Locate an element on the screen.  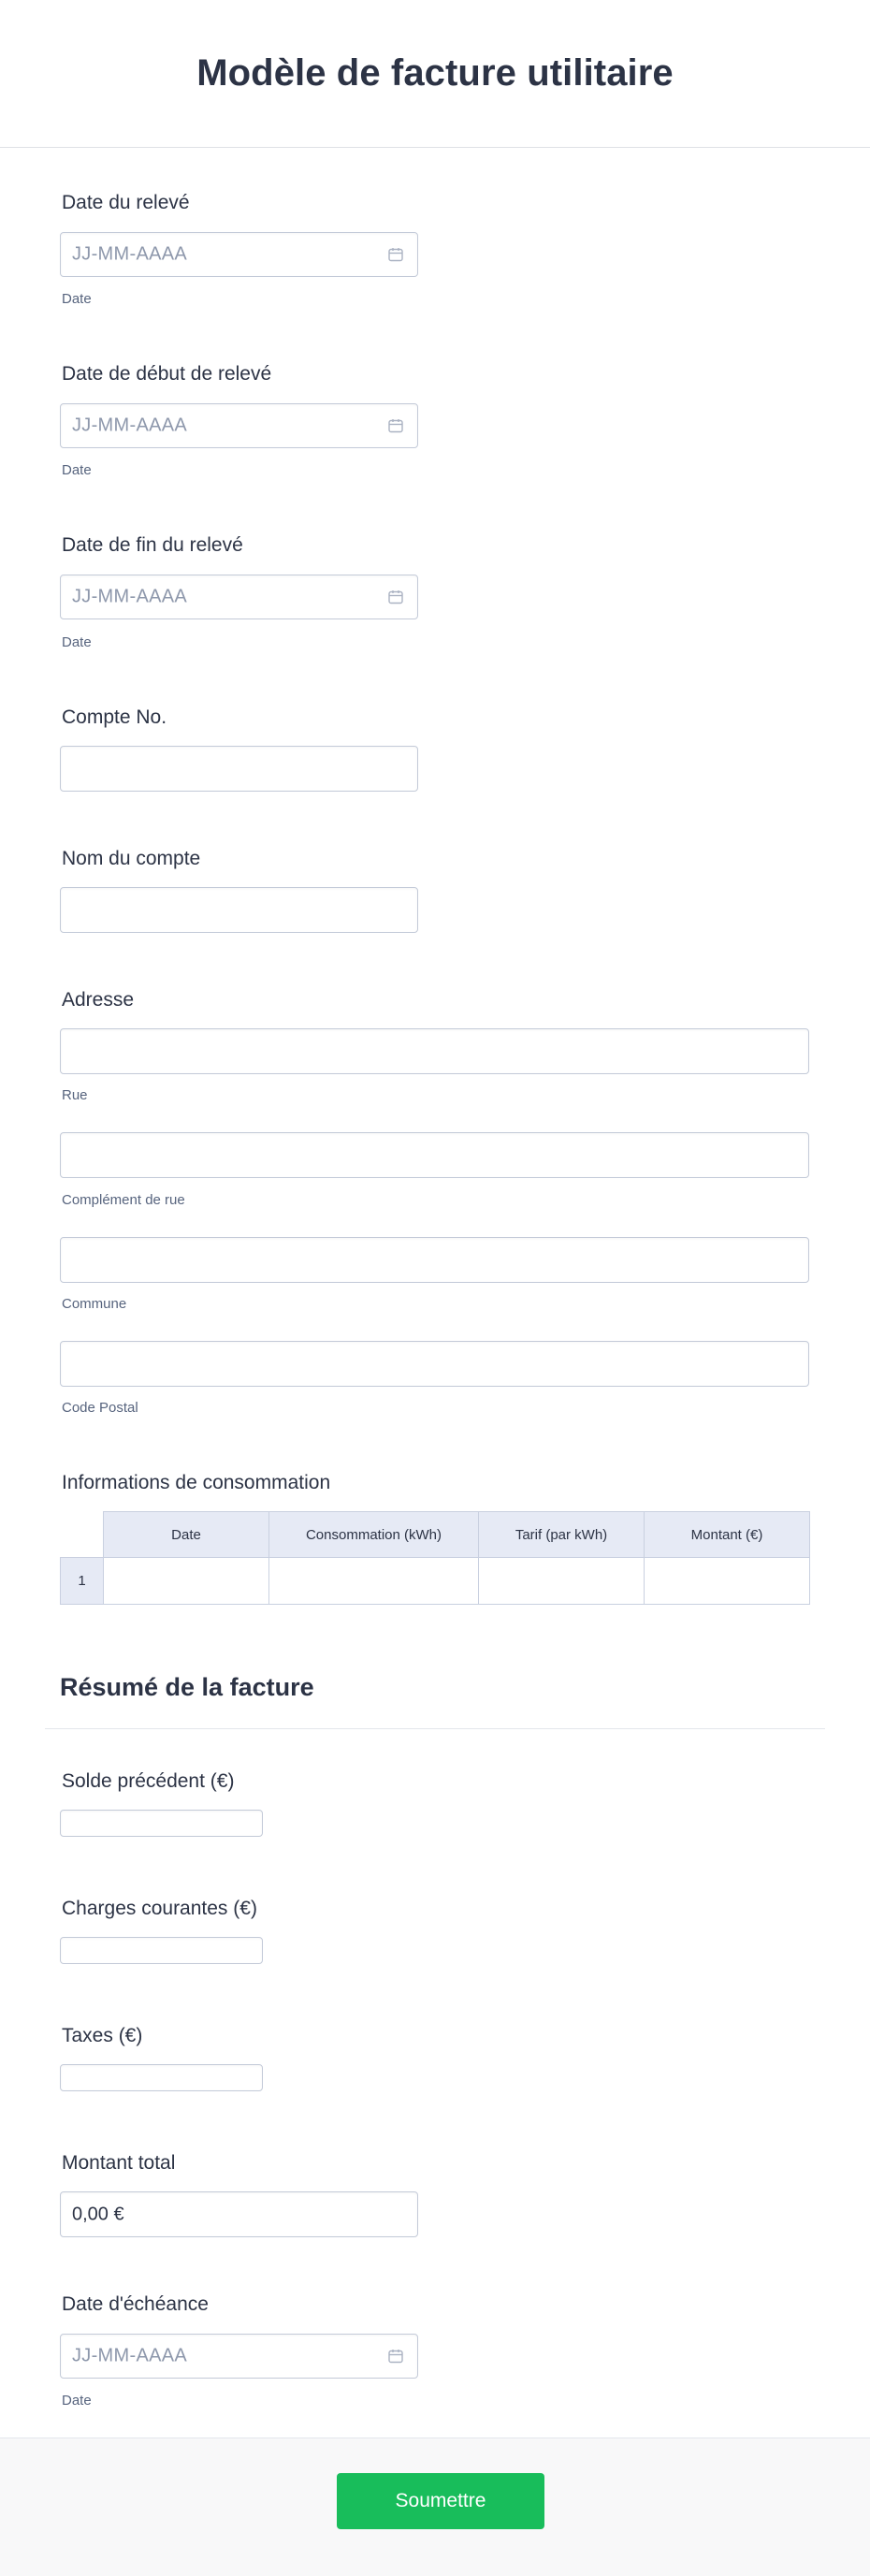
form-footer: Soumettre is located at coordinates (435, 2507).